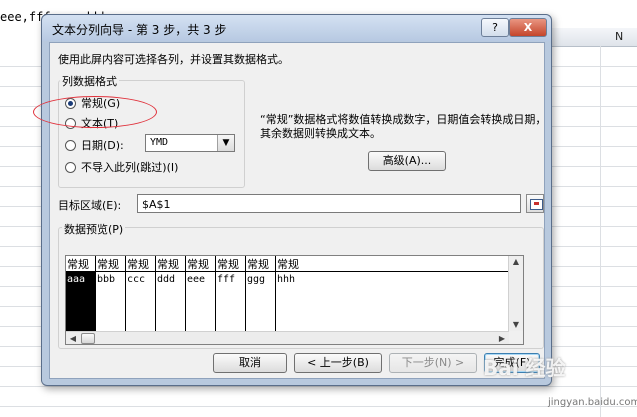  What do you see at coordinates (226, 279) in the screenshot?
I see `preview-cell: fff` at bounding box center [226, 279].